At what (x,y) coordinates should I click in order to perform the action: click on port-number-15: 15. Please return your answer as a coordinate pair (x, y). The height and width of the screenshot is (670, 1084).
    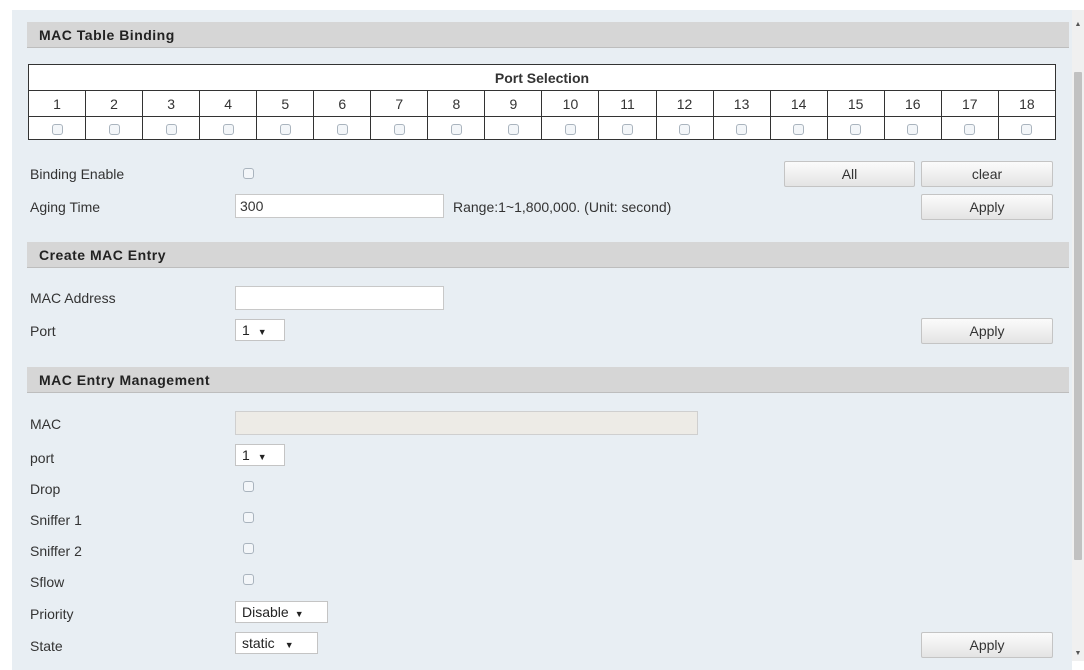
    Looking at the image, I should click on (855, 103).